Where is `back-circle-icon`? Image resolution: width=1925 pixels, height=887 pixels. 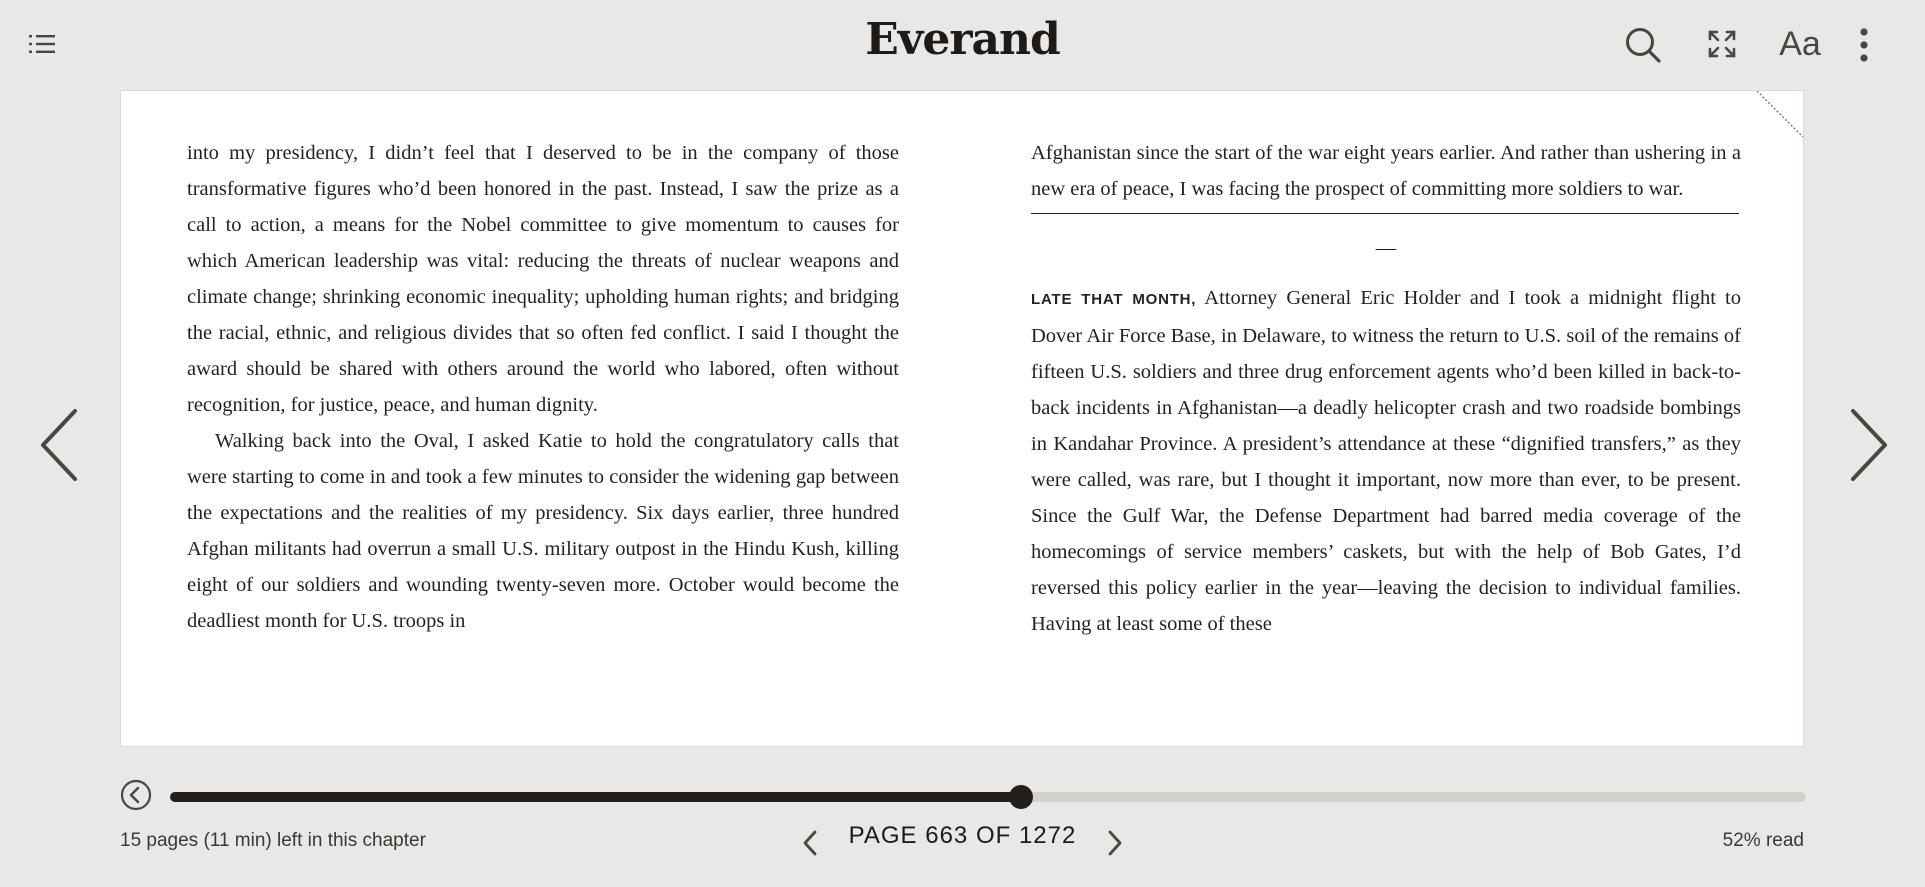 back-circle-icon is located at coordinates (136, 795).